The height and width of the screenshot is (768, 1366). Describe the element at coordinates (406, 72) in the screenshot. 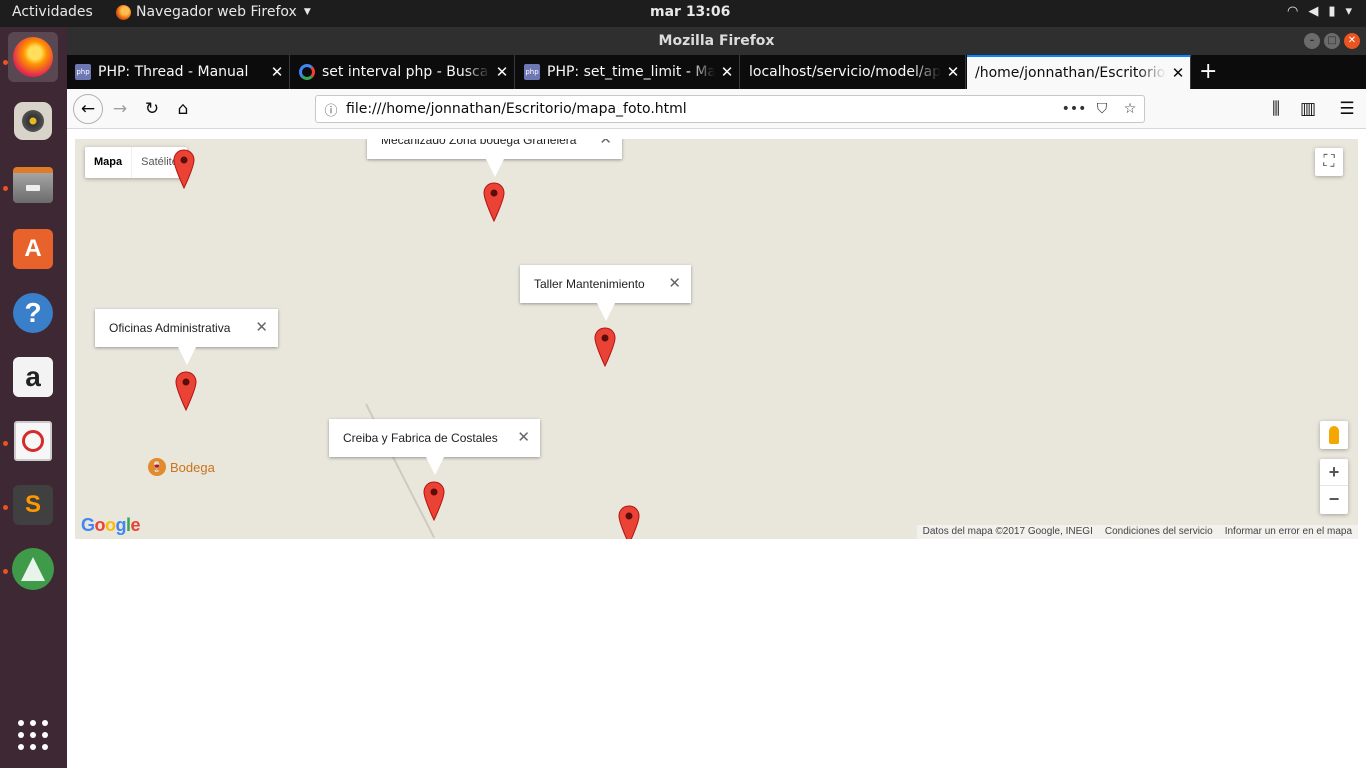

I see `tab-label: set interval php - Buscar con Google` at that location.